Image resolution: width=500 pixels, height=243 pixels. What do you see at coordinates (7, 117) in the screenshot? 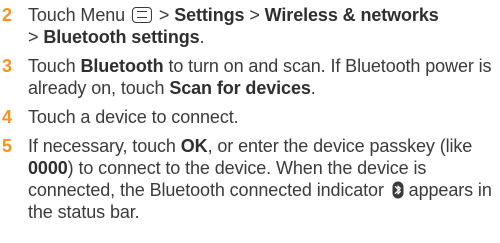
I see `step-number: 4` at bounding box center [7, 117].